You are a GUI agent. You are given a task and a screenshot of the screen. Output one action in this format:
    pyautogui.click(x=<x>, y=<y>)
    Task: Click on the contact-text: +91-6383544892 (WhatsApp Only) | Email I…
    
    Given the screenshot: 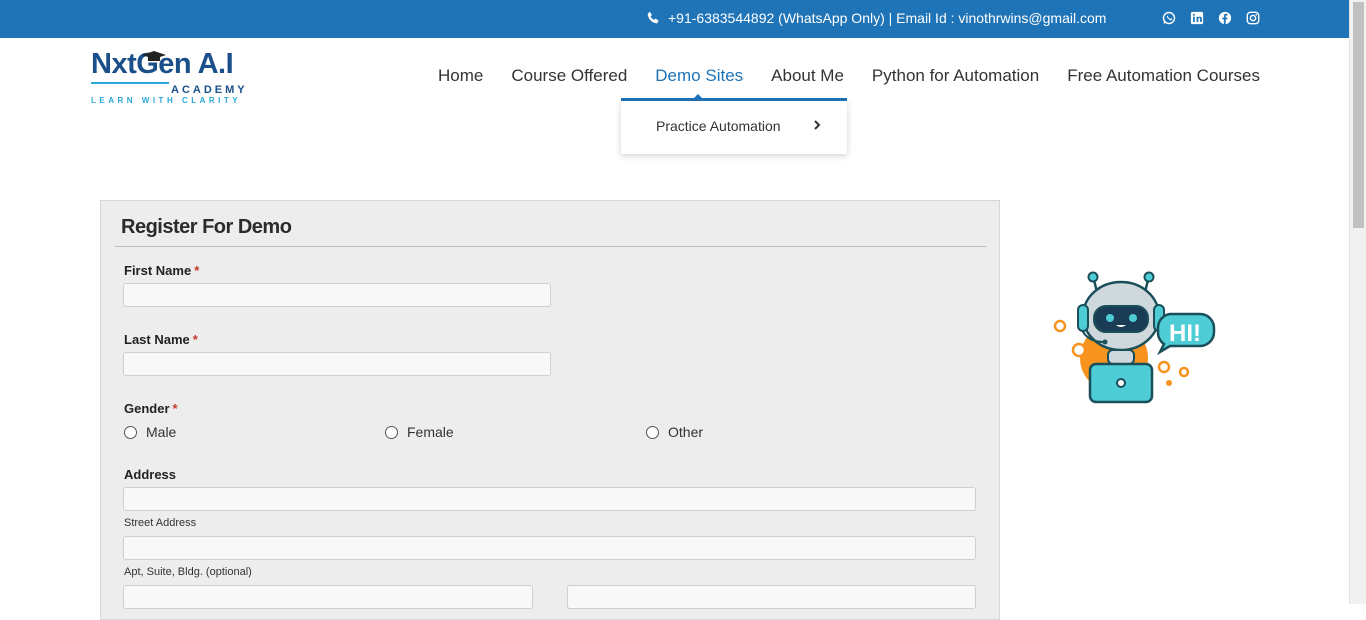 What is the action you would take?
    pyautogui.click(x=887, y=18)
    